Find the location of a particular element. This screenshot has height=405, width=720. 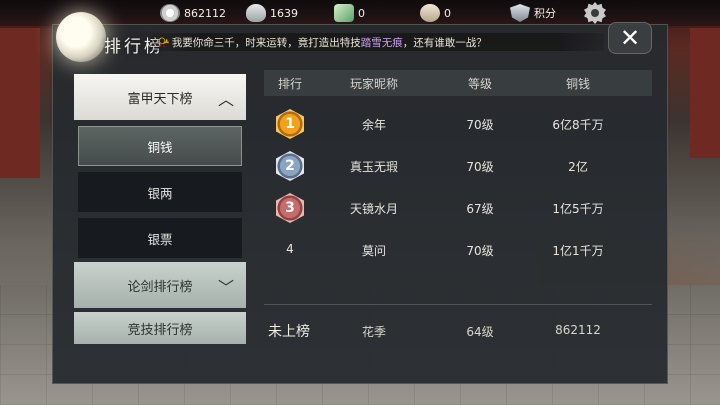

header-name: 玩家昵称 is located at coordinates (374, 84).